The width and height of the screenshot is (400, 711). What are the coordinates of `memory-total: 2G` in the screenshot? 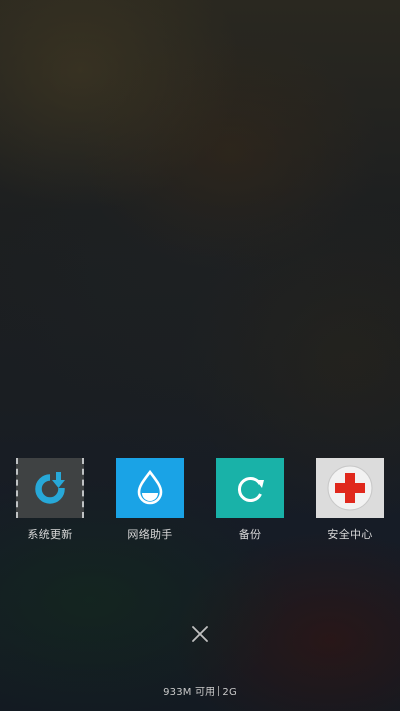 It's located at (229, 692).